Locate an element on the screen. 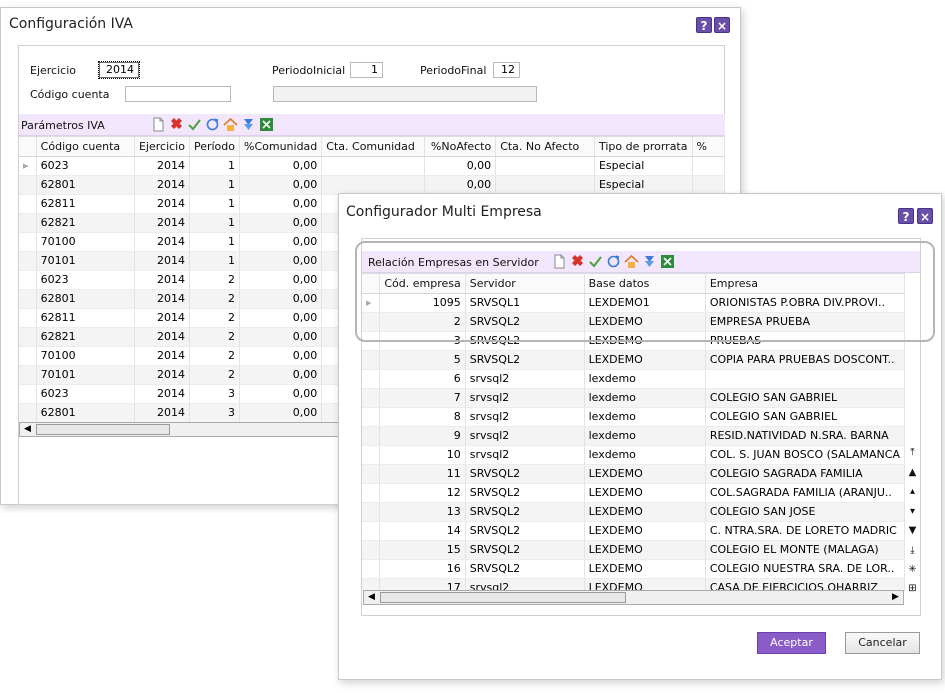 This screenshot has width=945, height=693. table-cell: RESID.NATIVIDAD N.SRA. BARNA is located at coordinates (805, 436).